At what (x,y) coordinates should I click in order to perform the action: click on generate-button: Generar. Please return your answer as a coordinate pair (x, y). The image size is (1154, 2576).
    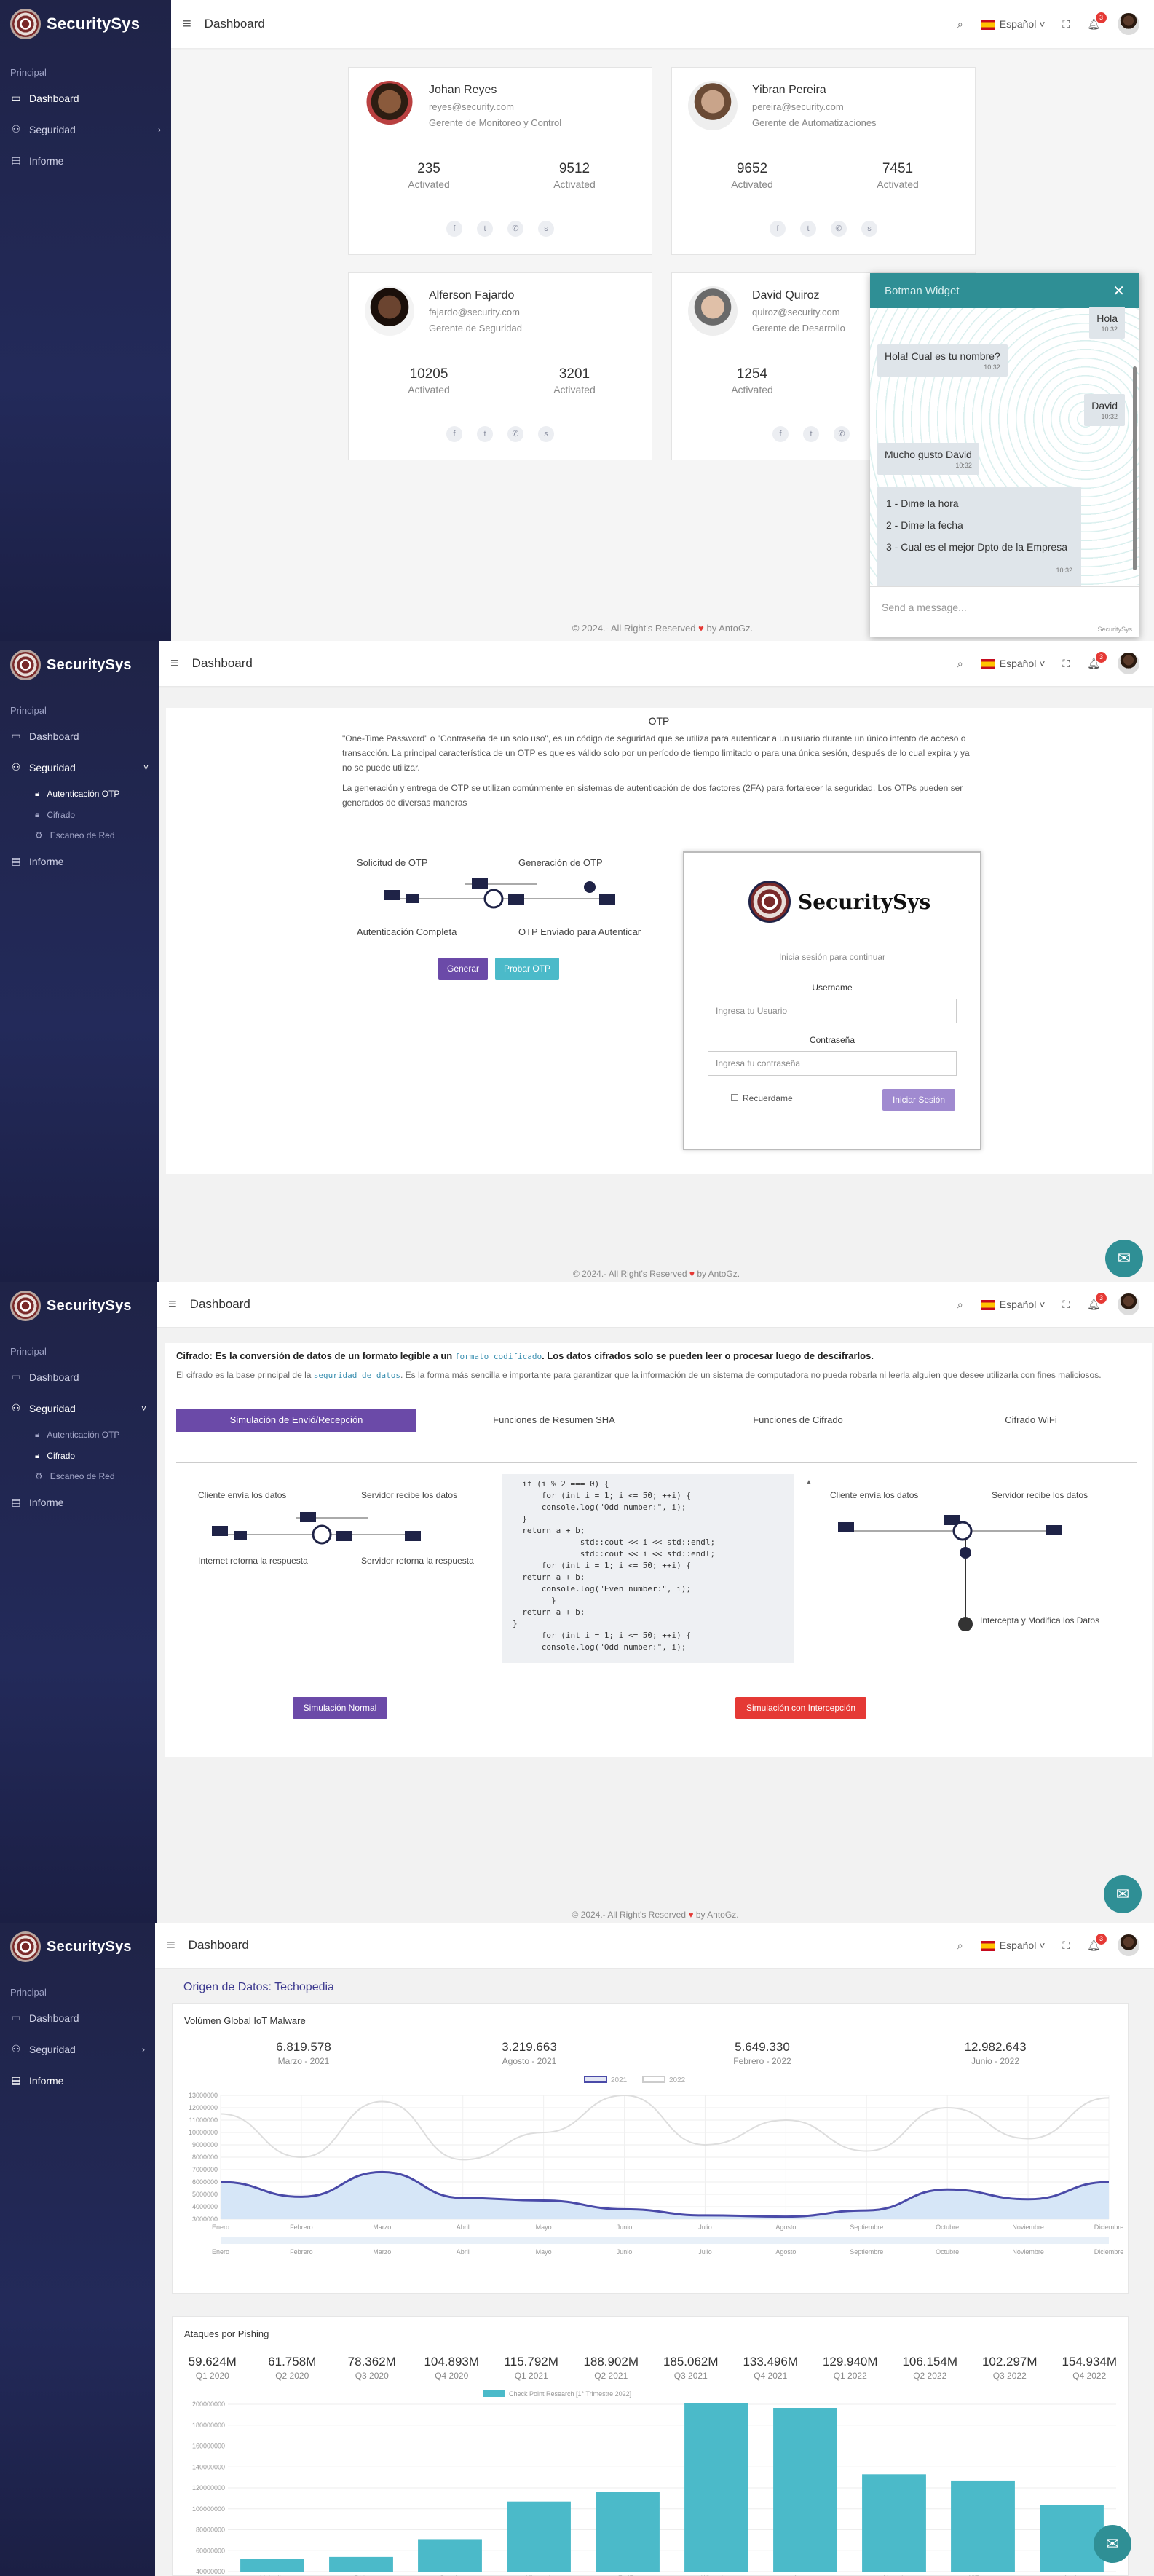
    Looking at the image, I should click on (463, 969).